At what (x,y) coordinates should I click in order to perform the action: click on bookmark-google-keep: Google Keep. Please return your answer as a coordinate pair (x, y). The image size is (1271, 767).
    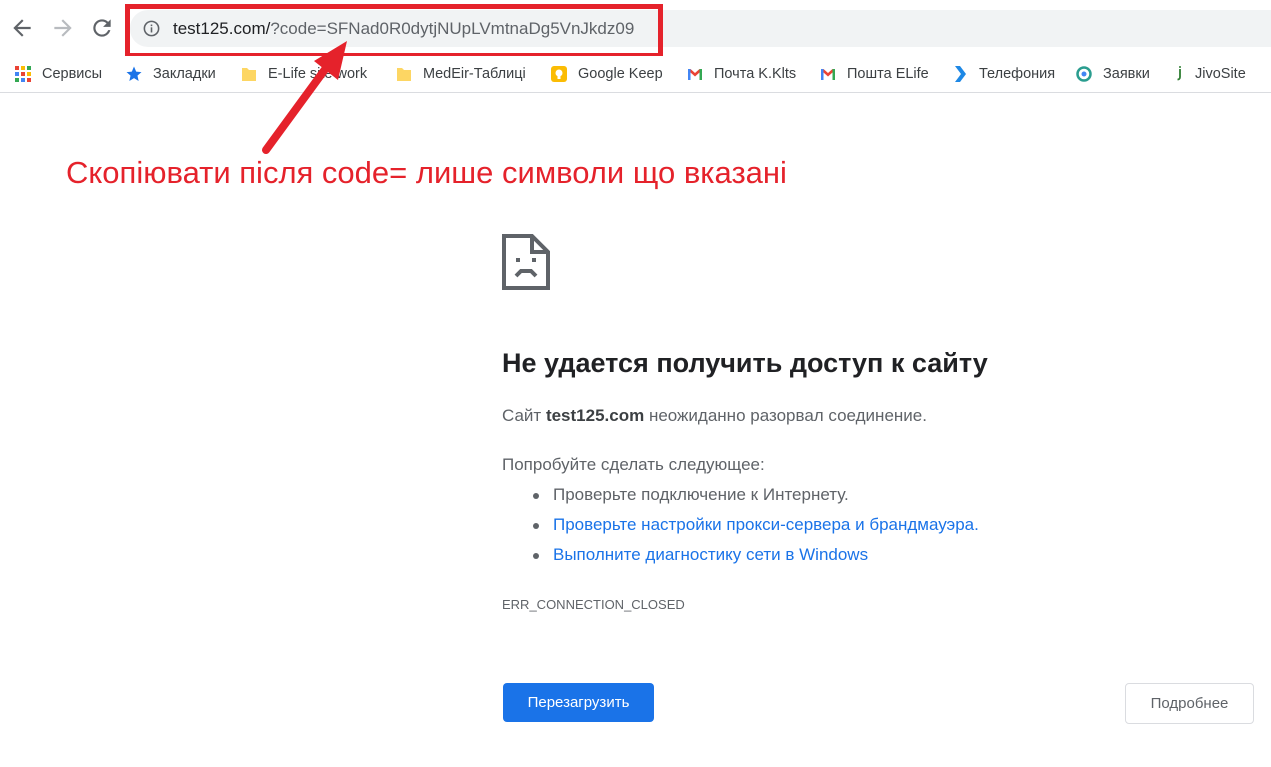
    Looking at the image, I should click on (606, 74).